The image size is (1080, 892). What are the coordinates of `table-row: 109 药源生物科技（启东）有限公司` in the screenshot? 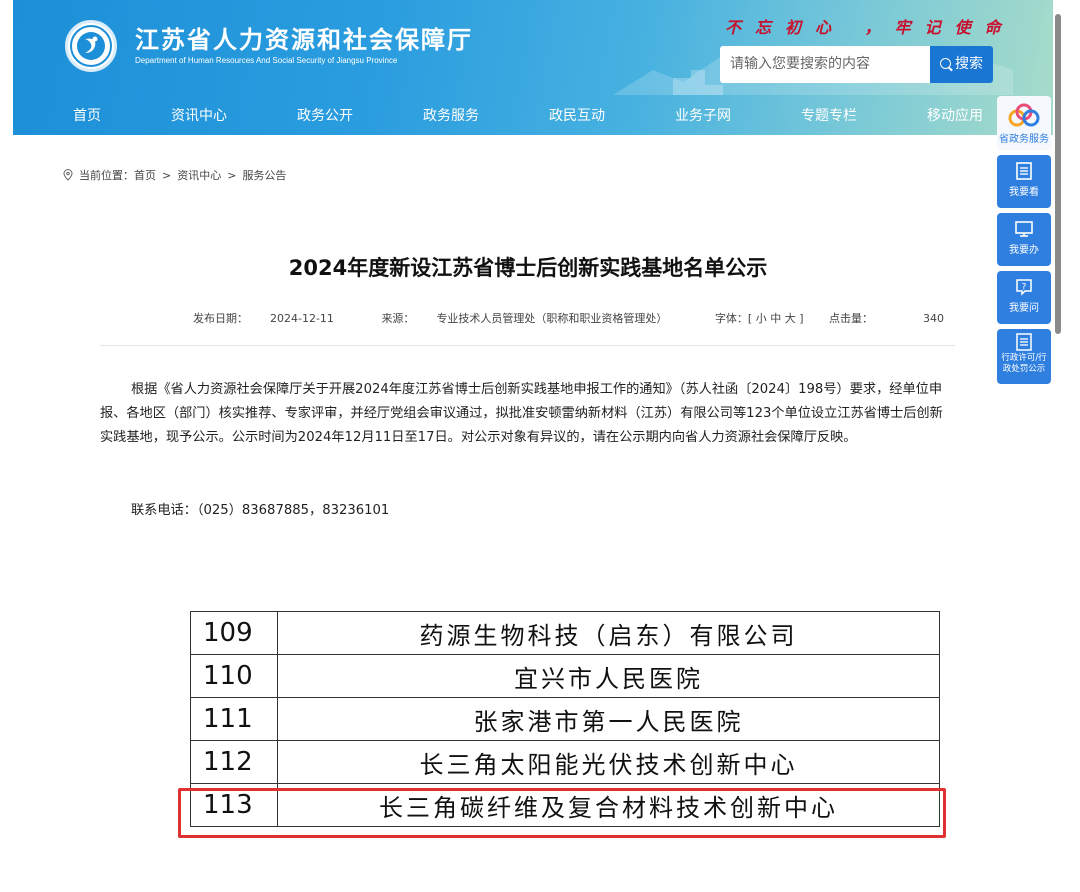 It's located at (565, 633).